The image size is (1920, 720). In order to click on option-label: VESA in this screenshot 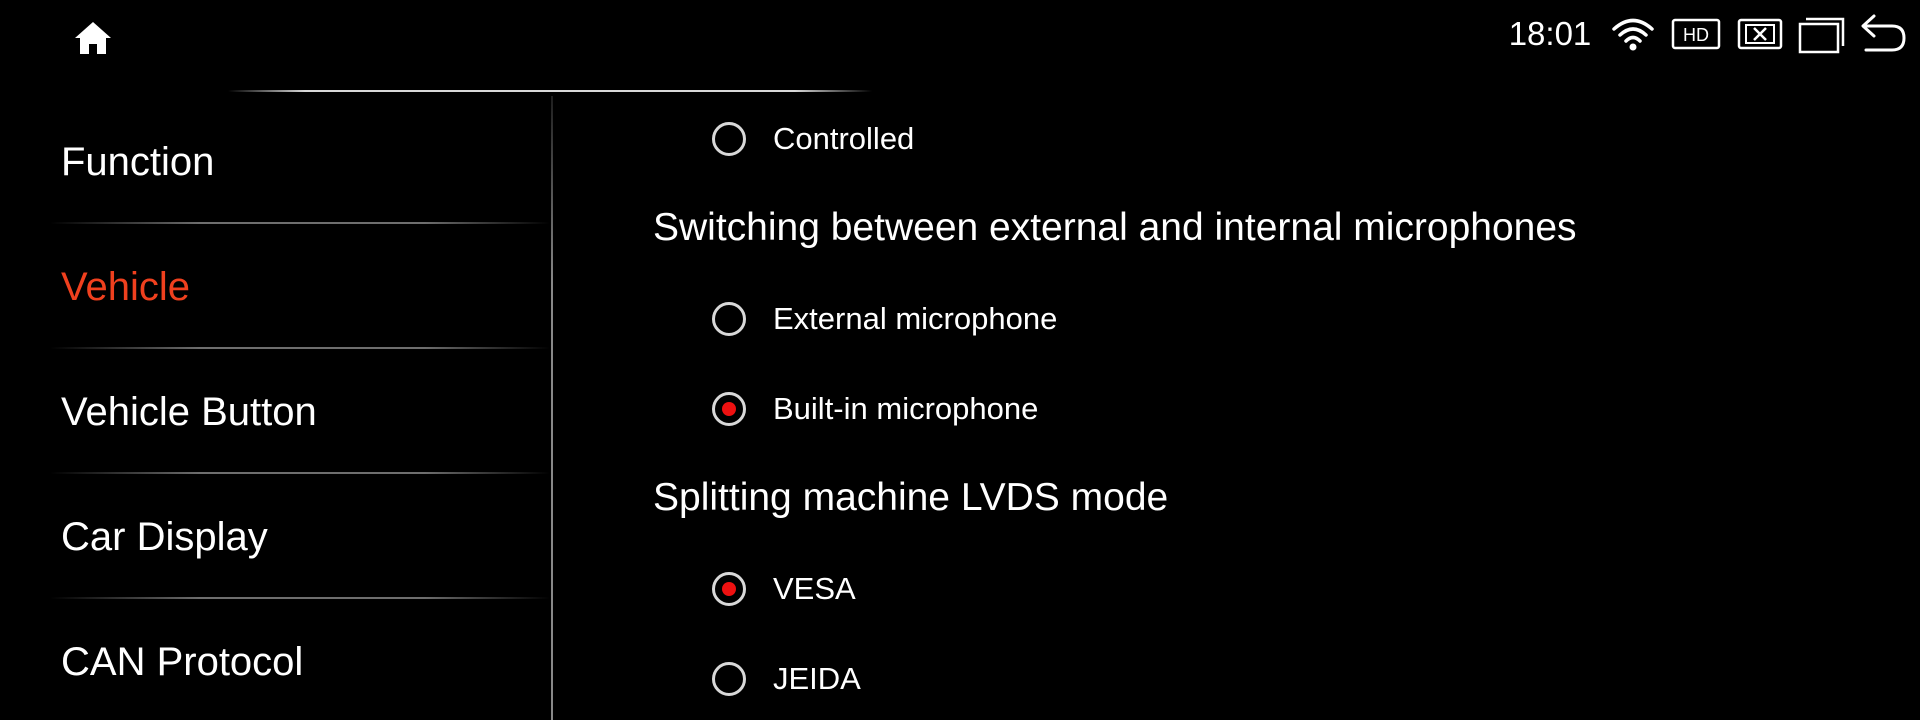, I will do `click(814, 588)`.